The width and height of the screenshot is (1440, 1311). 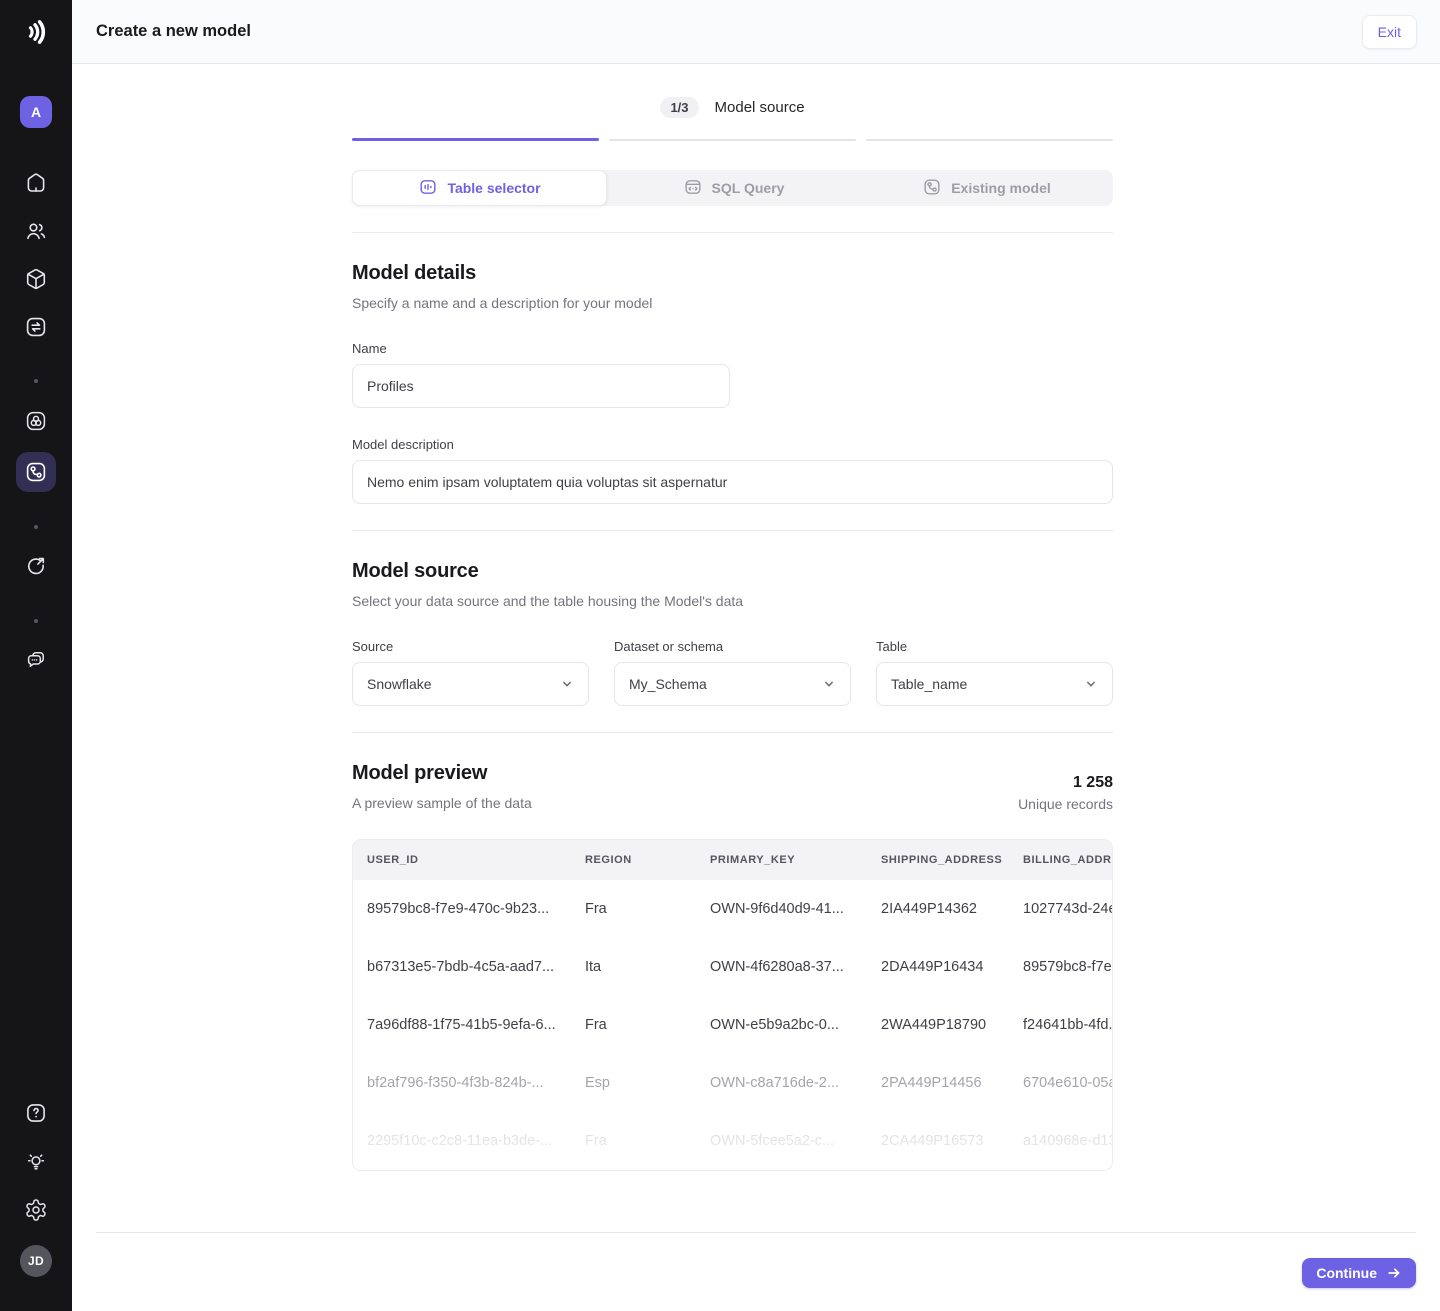 I want to click on continue-button: Continue, so click(x=1359, y=1273).